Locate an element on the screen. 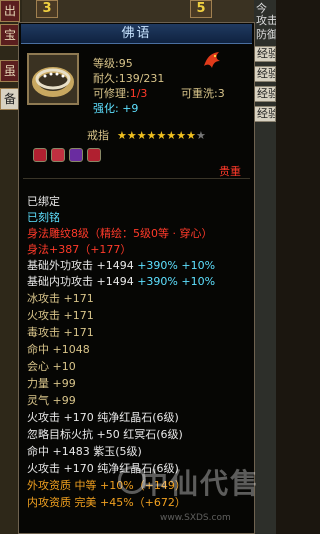 This screenshot has width=320, height=534. item-name: 佛语 is located at coordinates (136, 33).